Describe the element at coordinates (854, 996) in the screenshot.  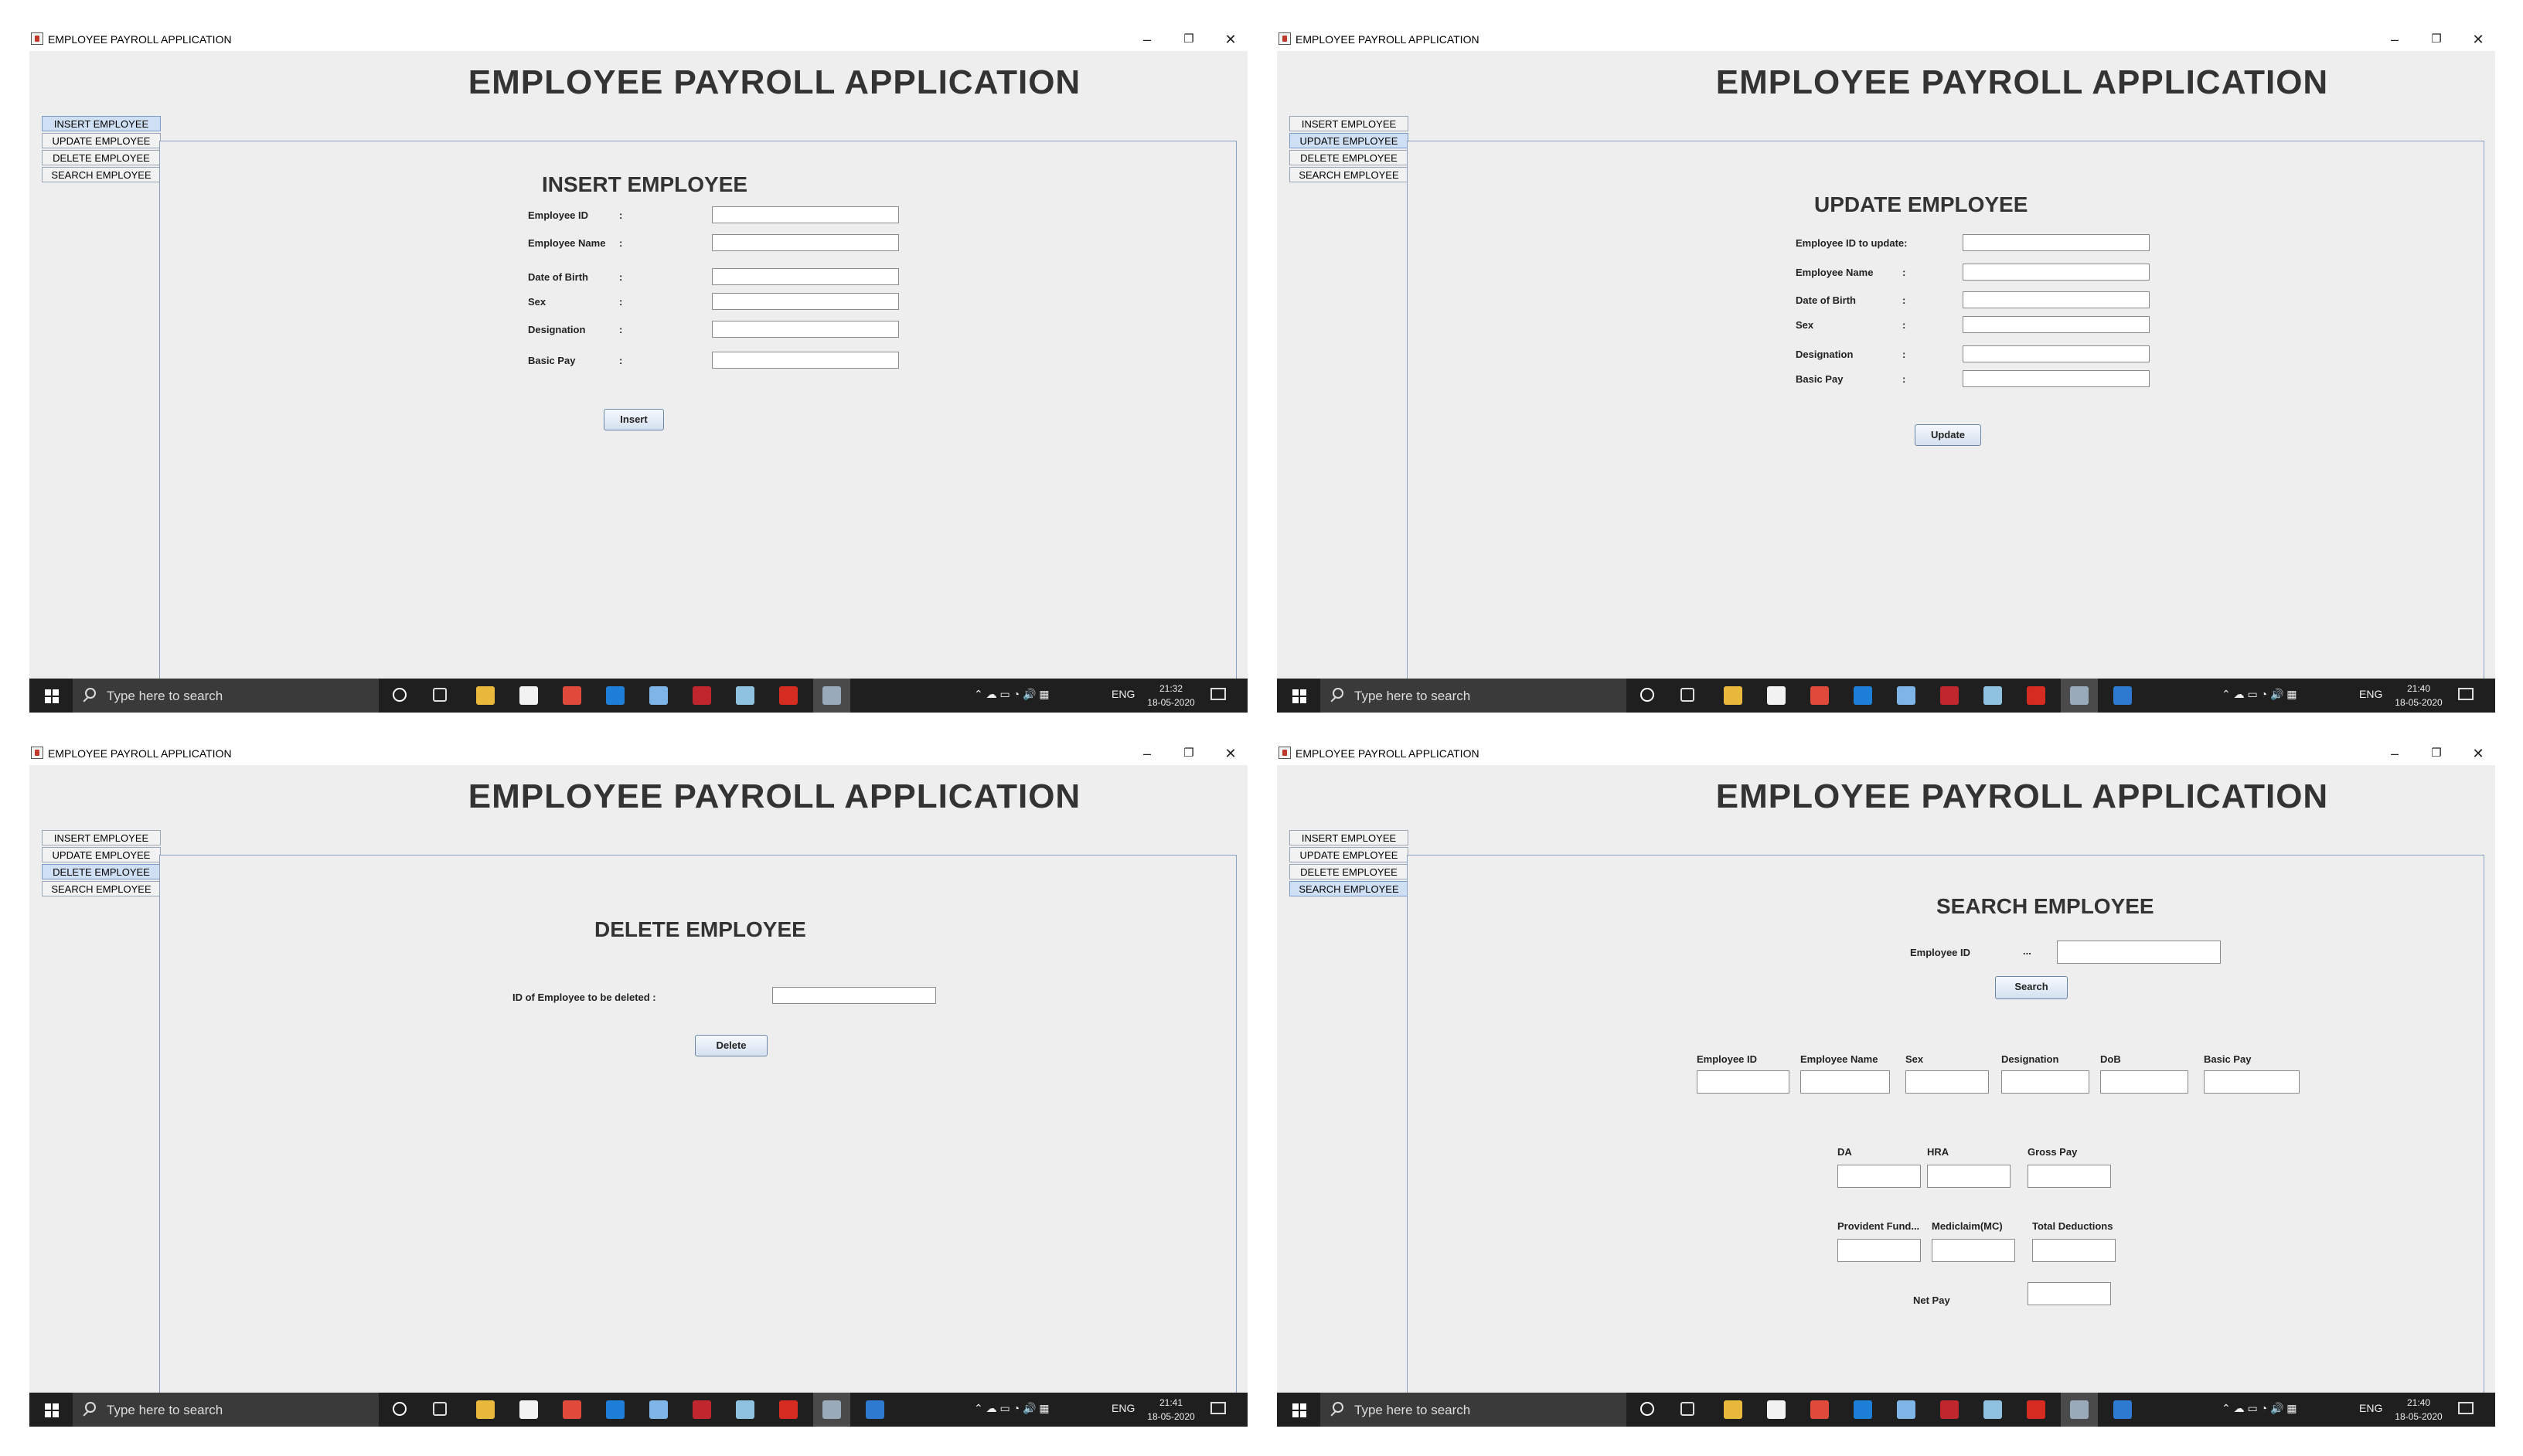
I see `input-delete-id` at that location.